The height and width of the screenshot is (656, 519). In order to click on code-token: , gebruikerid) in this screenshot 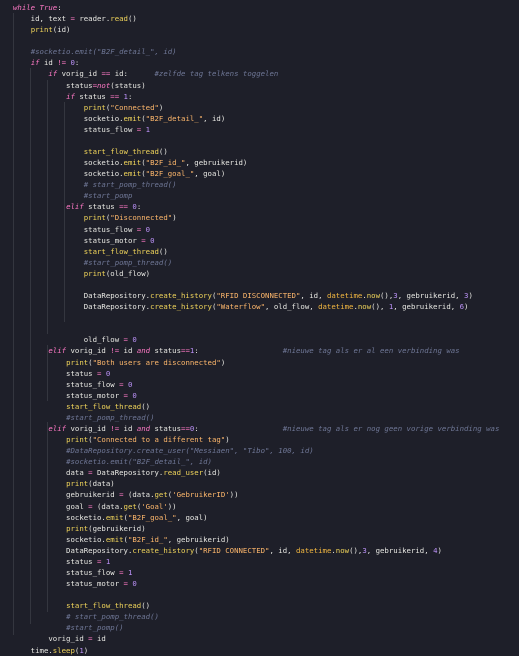, I will do `click(216, 163)`.